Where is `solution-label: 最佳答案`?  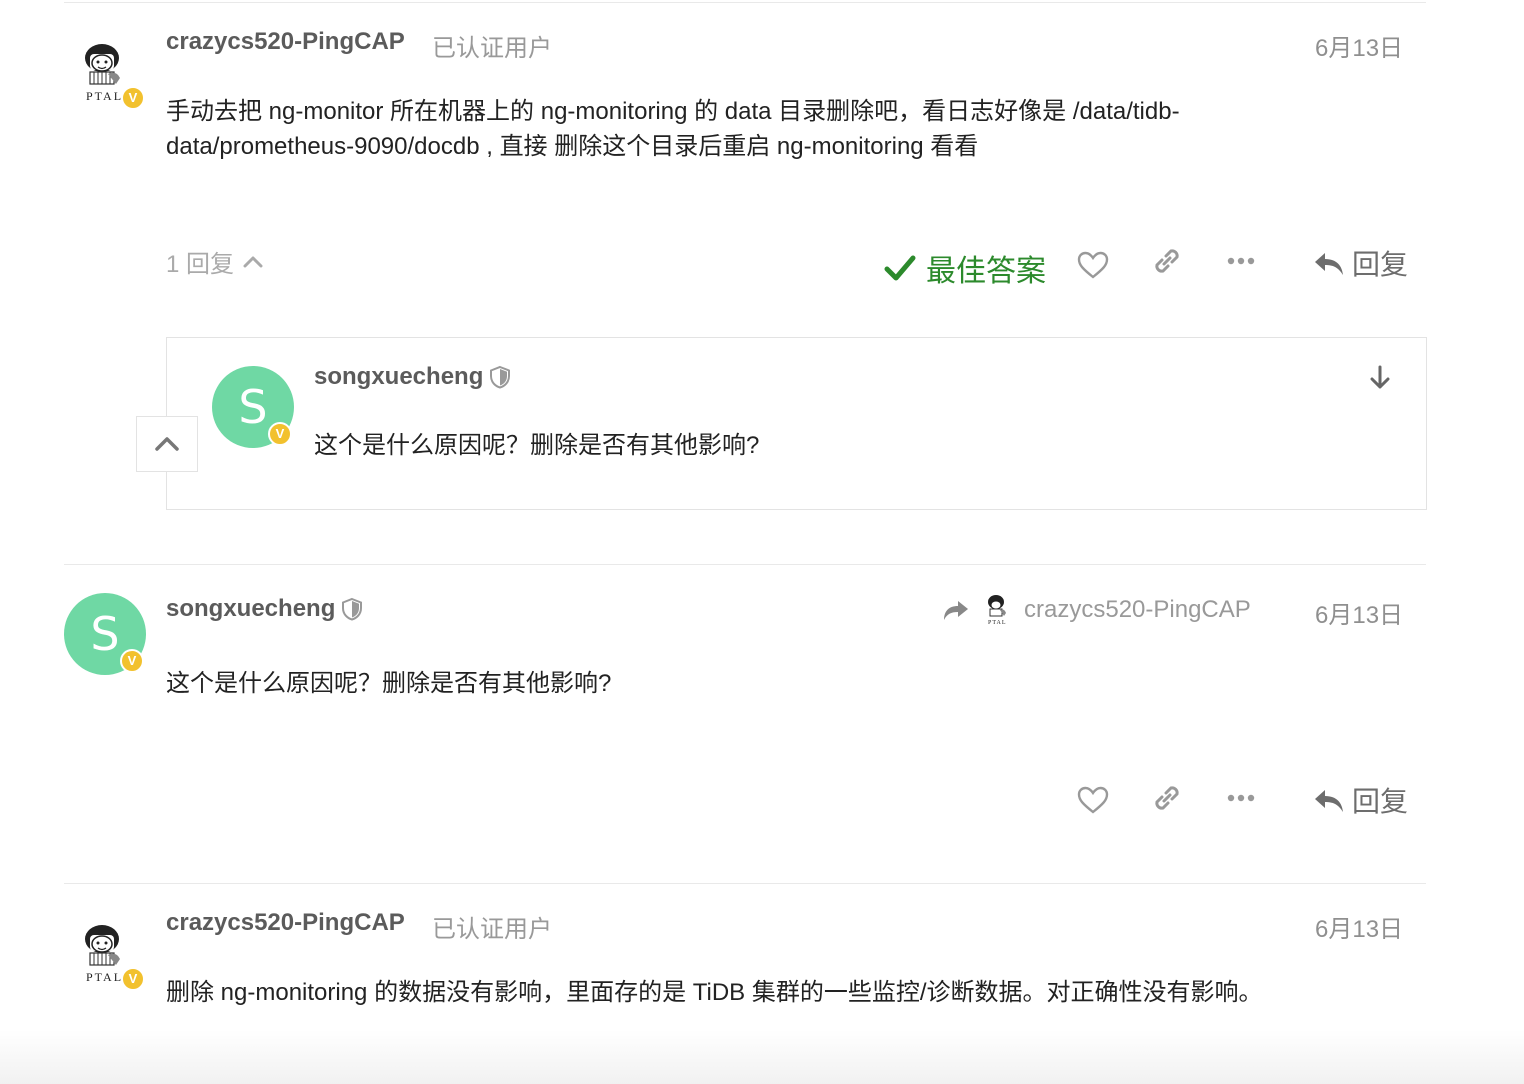
solution-label: 最佳答案 is located at coordinates (986, 271).